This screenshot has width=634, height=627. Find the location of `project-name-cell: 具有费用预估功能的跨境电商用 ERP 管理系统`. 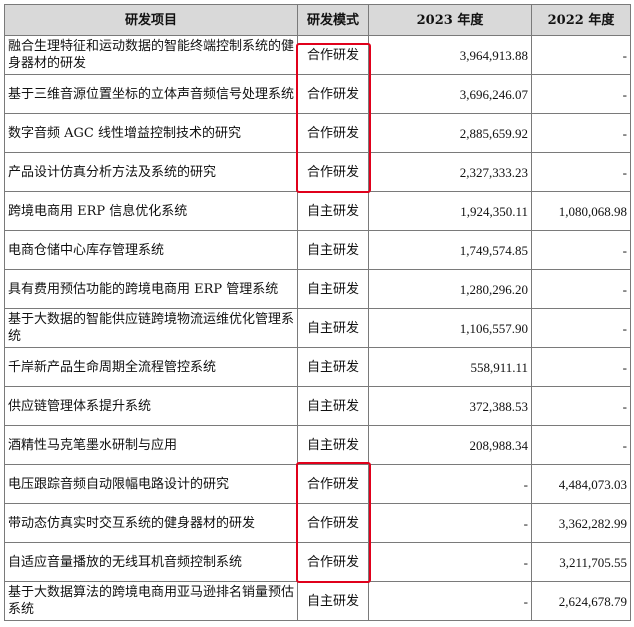

project-name-cell: 具有费用预估功能的跨境电商用 ERP 管理系统 is located at coordinates (151, 289).